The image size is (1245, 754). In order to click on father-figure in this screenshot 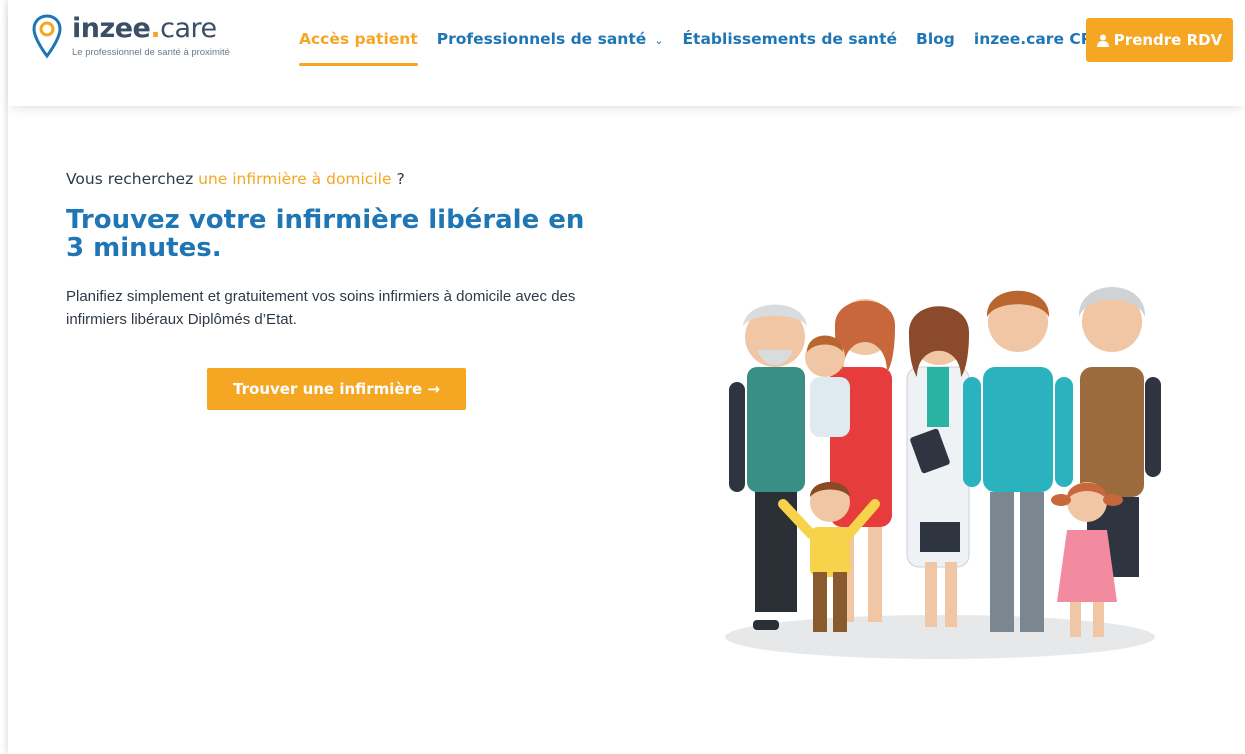, I will do `click(1018, 461)`.